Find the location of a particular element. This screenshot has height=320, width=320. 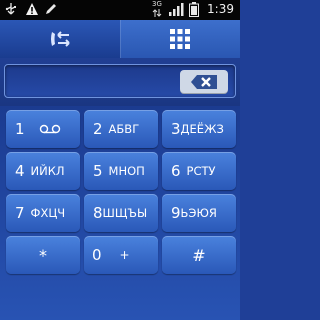

key-2: 2 АБВГ is located at coordinates (121, 129).